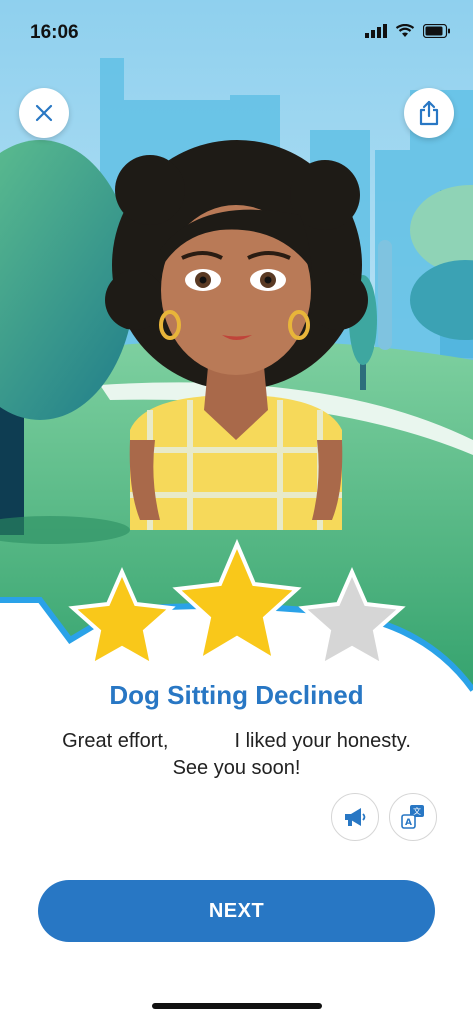 The width and height of the screenshot is (473, 1024). I want to click on translate-icon: 文 A, so click(412, 817).